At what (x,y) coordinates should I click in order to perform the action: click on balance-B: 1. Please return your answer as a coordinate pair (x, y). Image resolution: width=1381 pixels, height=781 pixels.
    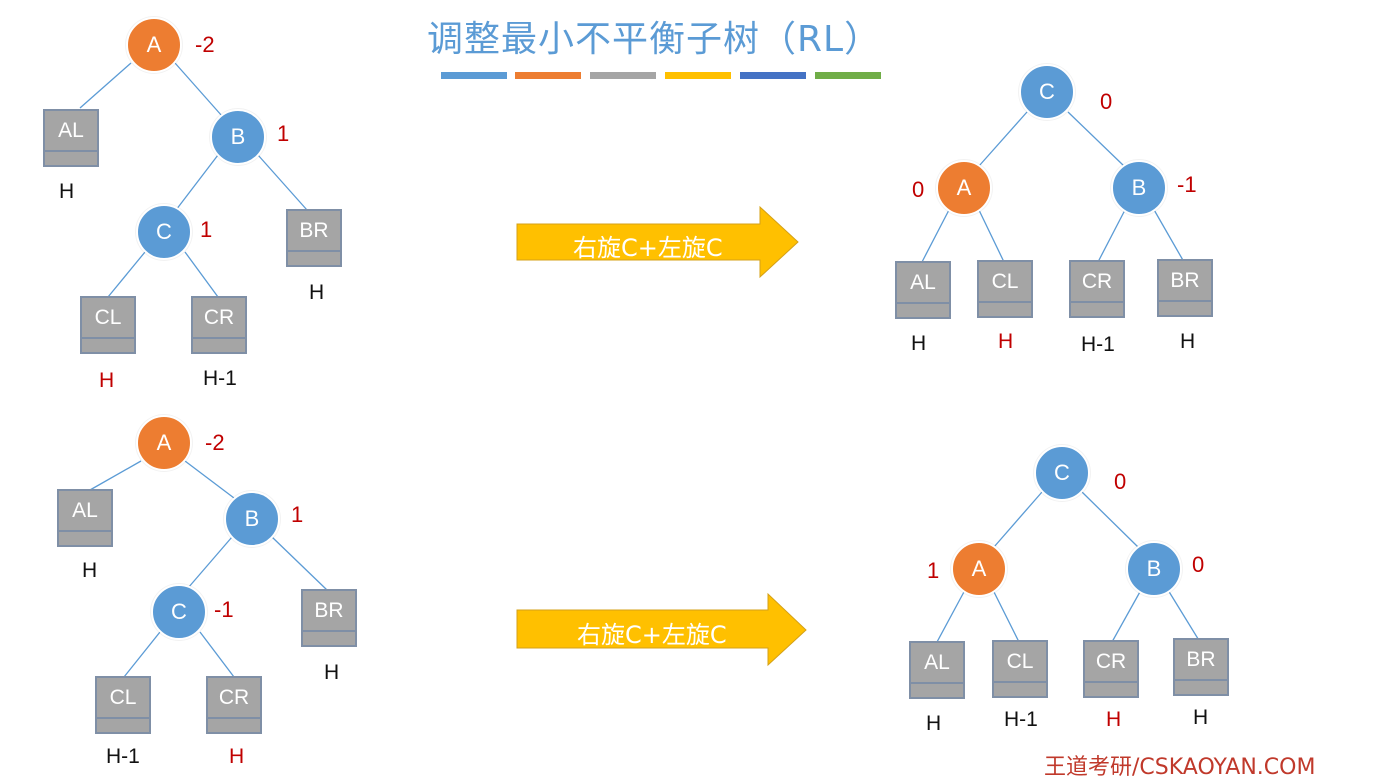
    Looking at the image, I should click on (283, 133).